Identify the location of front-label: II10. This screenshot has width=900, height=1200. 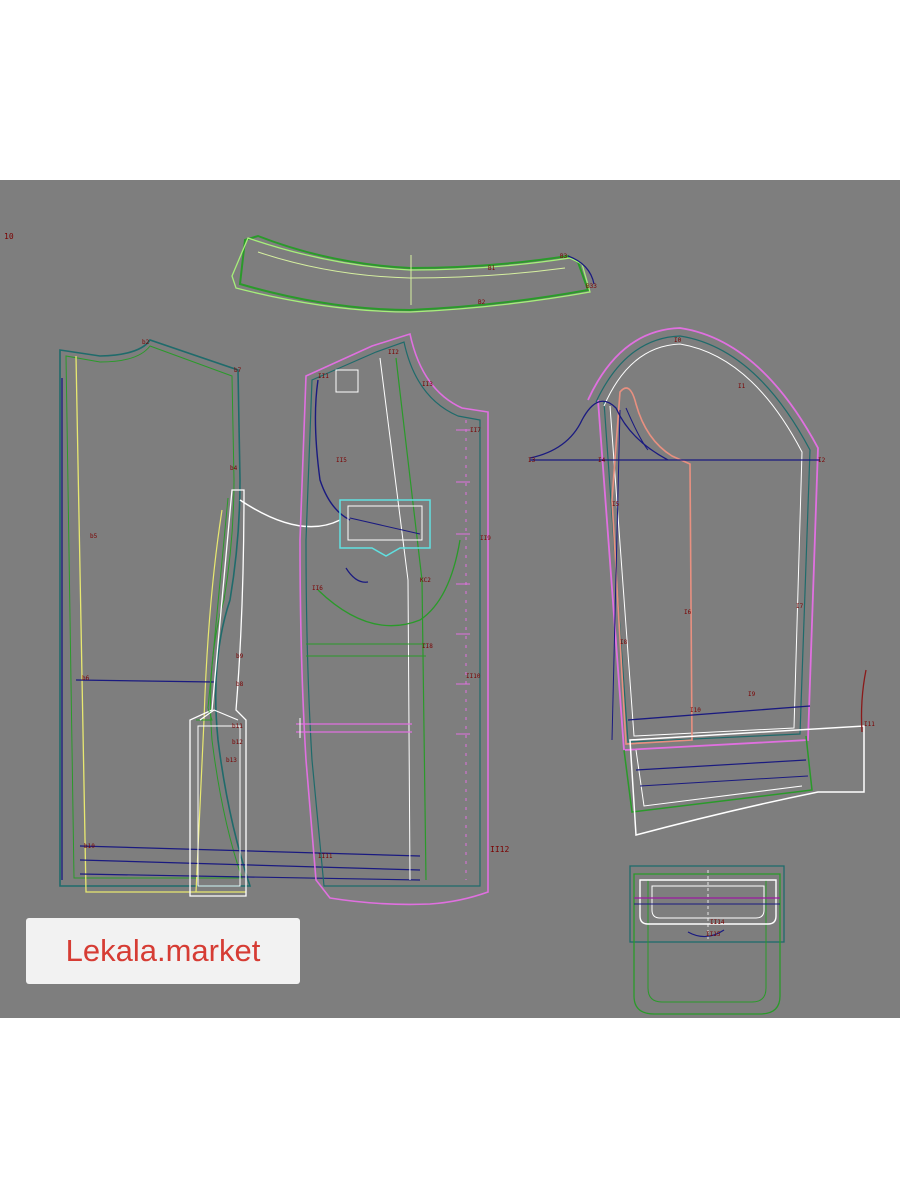
(473, 676).